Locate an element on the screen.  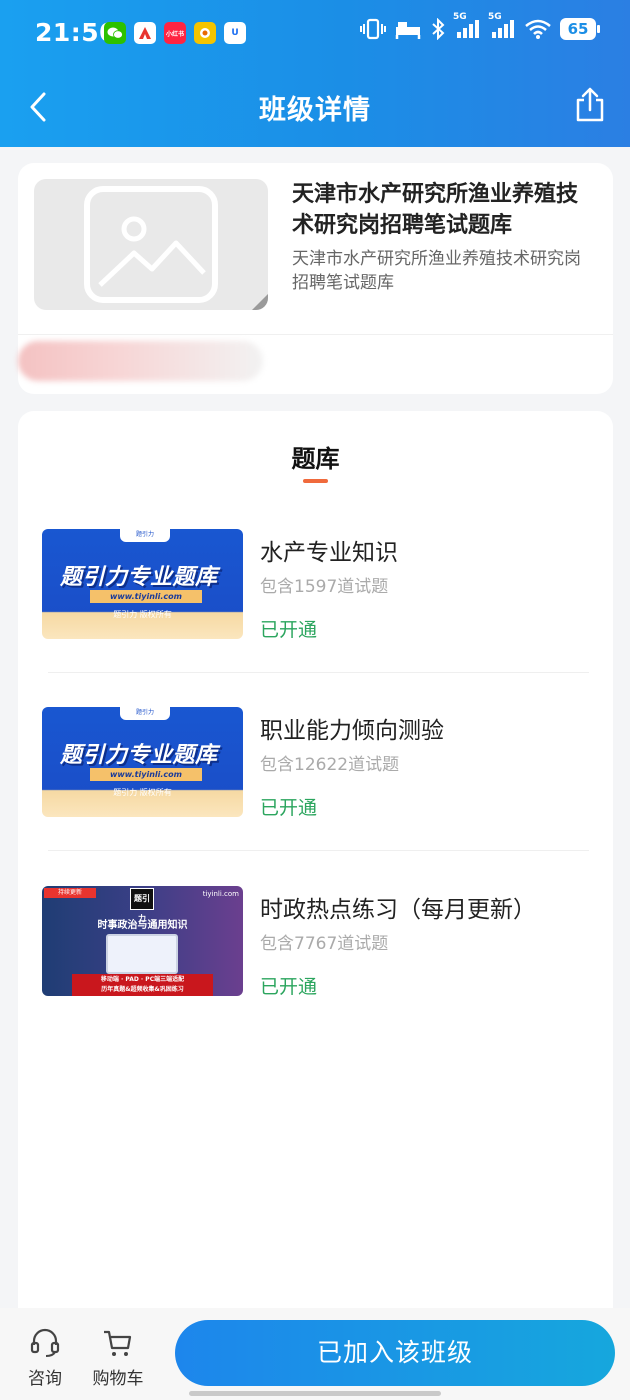
signal-icon-2: 5G is located at coordinates (502, 26).